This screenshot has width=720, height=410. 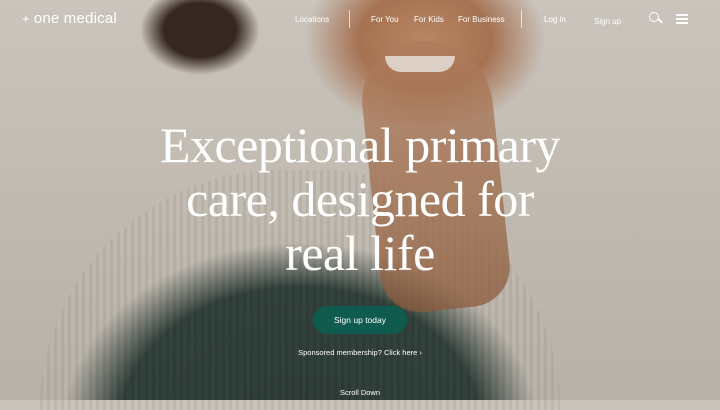 I want to click on logo-text: one medical, so click(x=75, y=18).